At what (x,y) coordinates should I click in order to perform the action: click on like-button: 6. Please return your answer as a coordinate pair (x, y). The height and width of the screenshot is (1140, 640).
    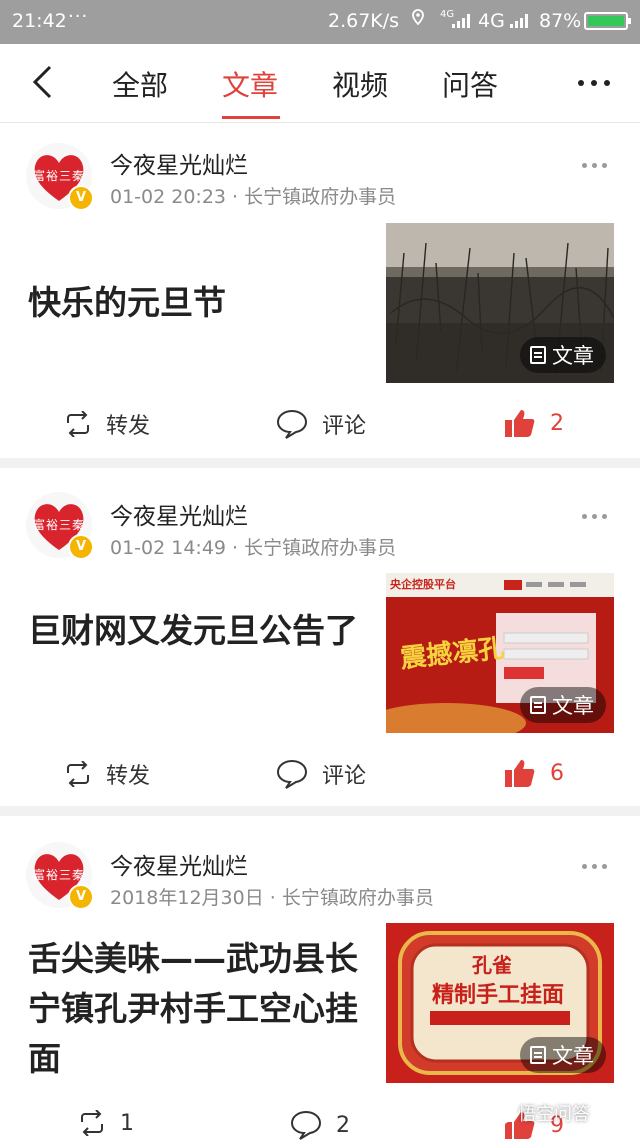
    Looking at the image, I should click on (534, 773).